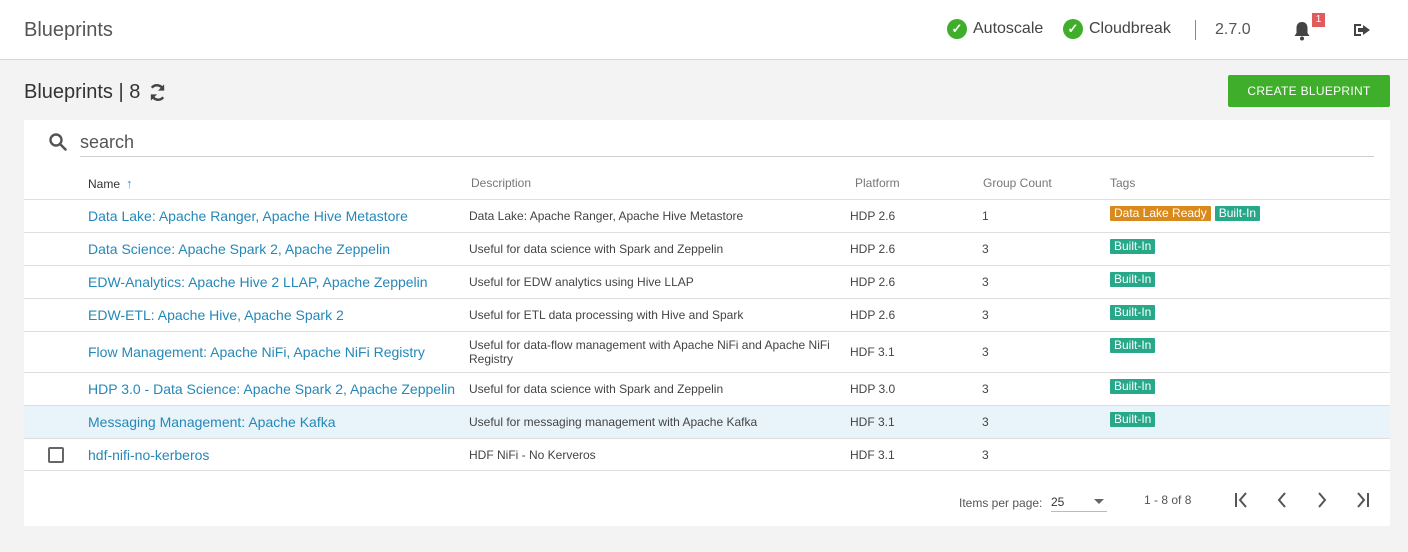  I want to click on first-page-icon, so click(1242, 500).